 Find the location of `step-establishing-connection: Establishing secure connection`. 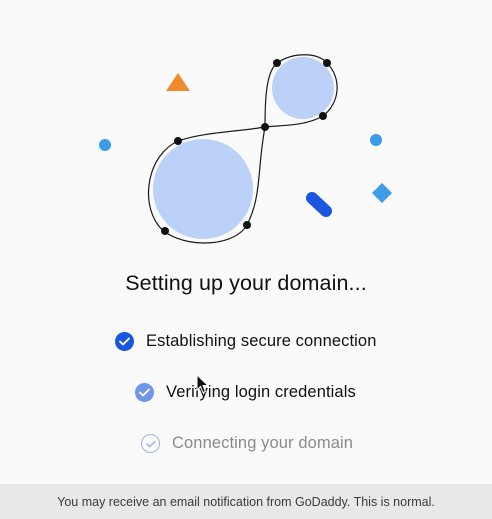

step-establishing-connection: Establishing secure connection is located at coordinates (245, 341).